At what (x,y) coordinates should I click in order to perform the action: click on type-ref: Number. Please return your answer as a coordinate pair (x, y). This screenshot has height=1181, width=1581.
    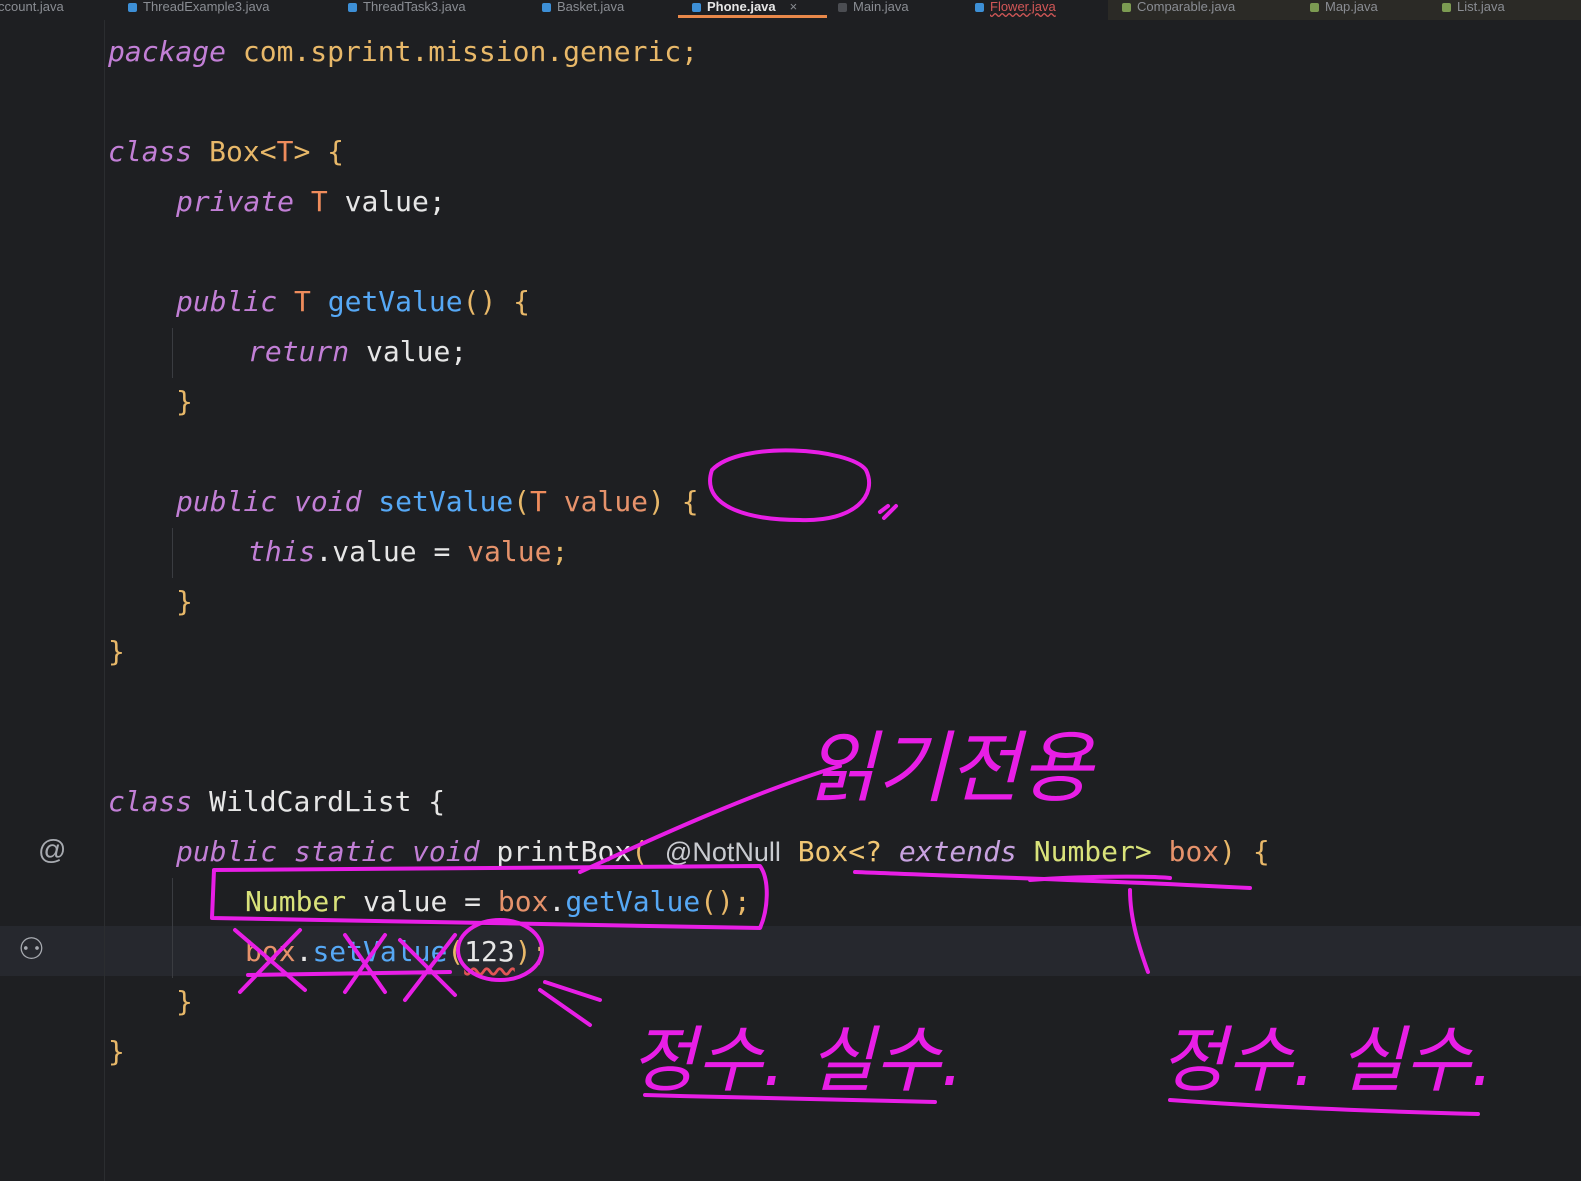
    Looking at the image, I should click on (296, 901).